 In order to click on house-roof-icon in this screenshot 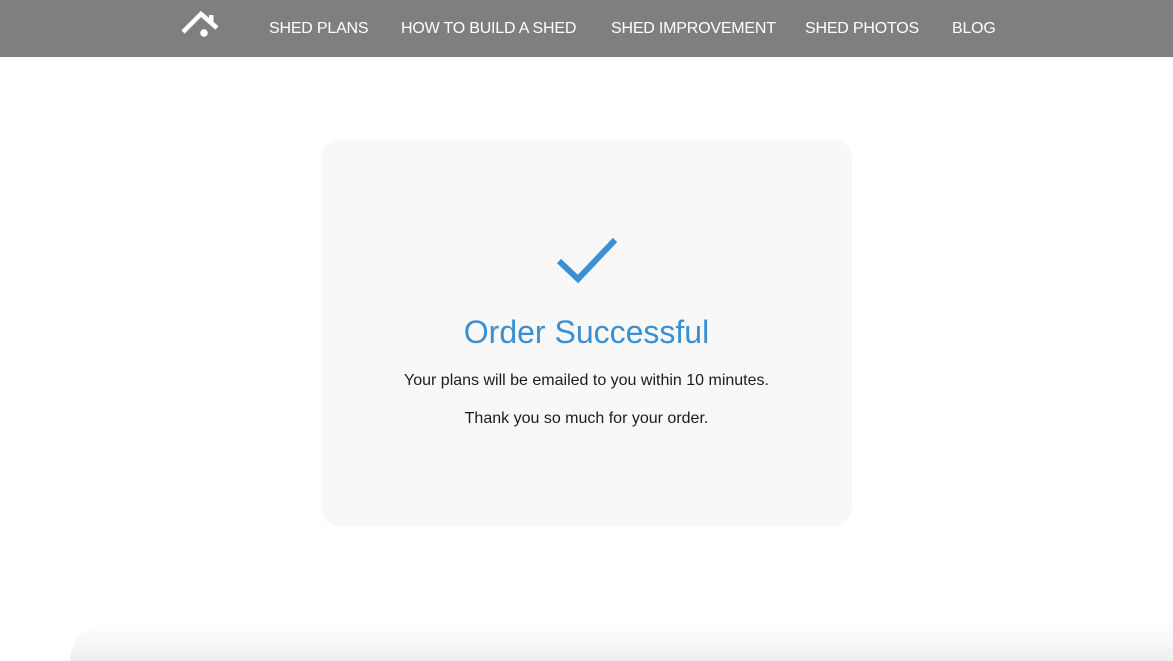, I will do `click(201, 24)`.